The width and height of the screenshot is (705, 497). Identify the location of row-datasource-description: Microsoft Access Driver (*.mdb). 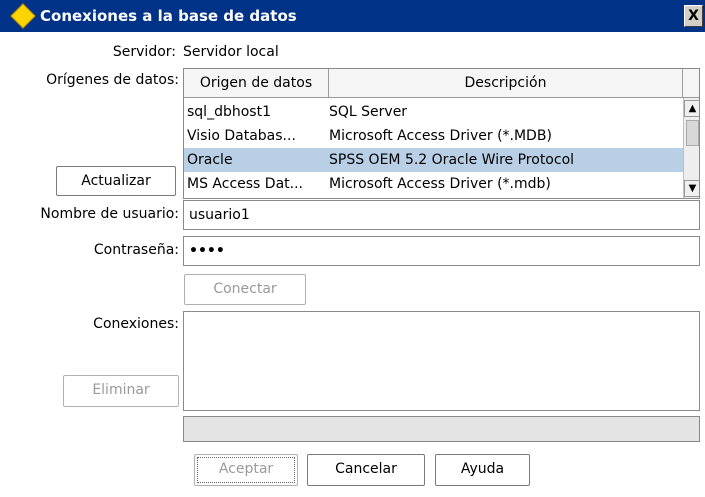
(440, 184).